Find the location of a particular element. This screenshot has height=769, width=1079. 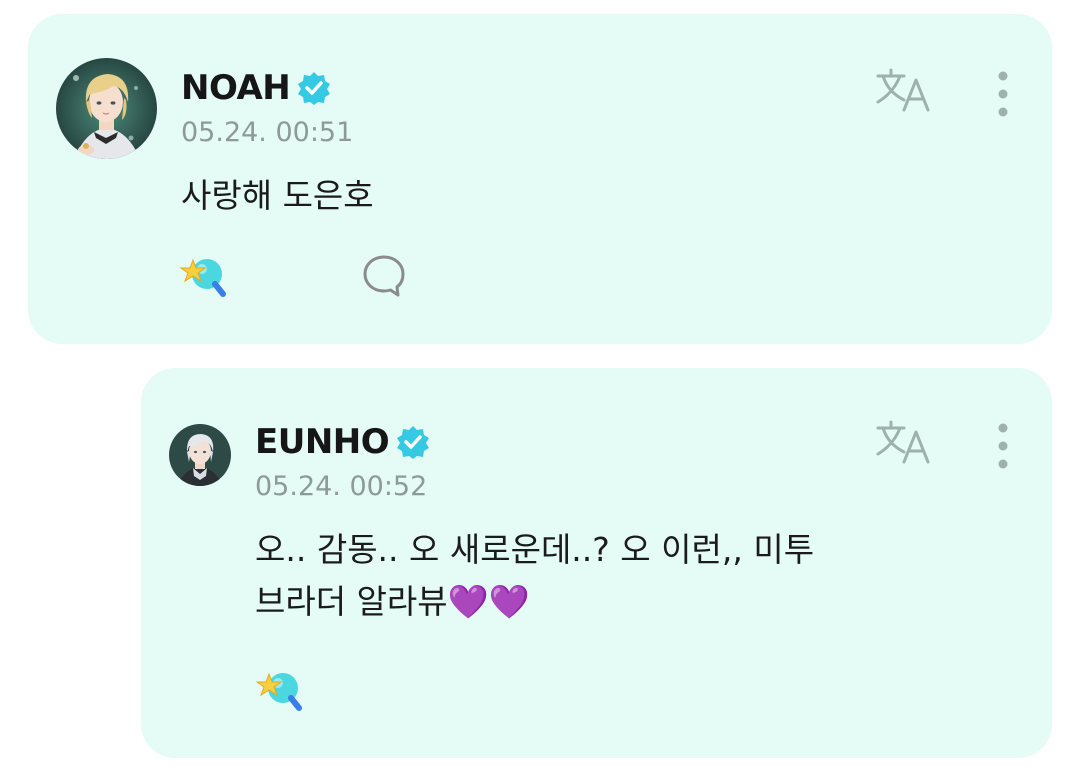

comment-bubble-icon is located at coordinates (384, 276).